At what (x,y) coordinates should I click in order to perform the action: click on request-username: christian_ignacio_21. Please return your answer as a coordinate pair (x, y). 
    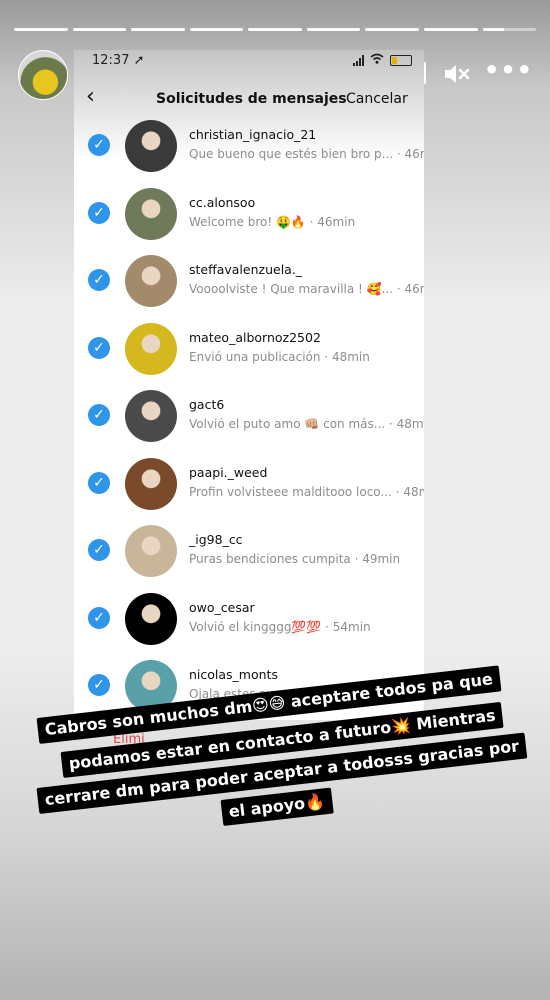
    Looking at the image, I should click on (253, 134).